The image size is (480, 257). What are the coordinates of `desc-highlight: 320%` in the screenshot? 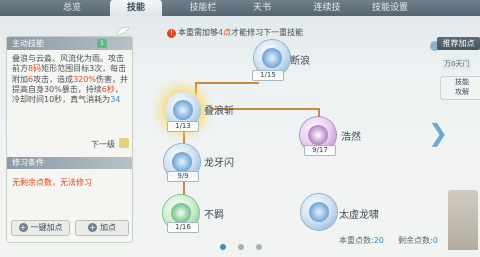 It's located at (84, 79).